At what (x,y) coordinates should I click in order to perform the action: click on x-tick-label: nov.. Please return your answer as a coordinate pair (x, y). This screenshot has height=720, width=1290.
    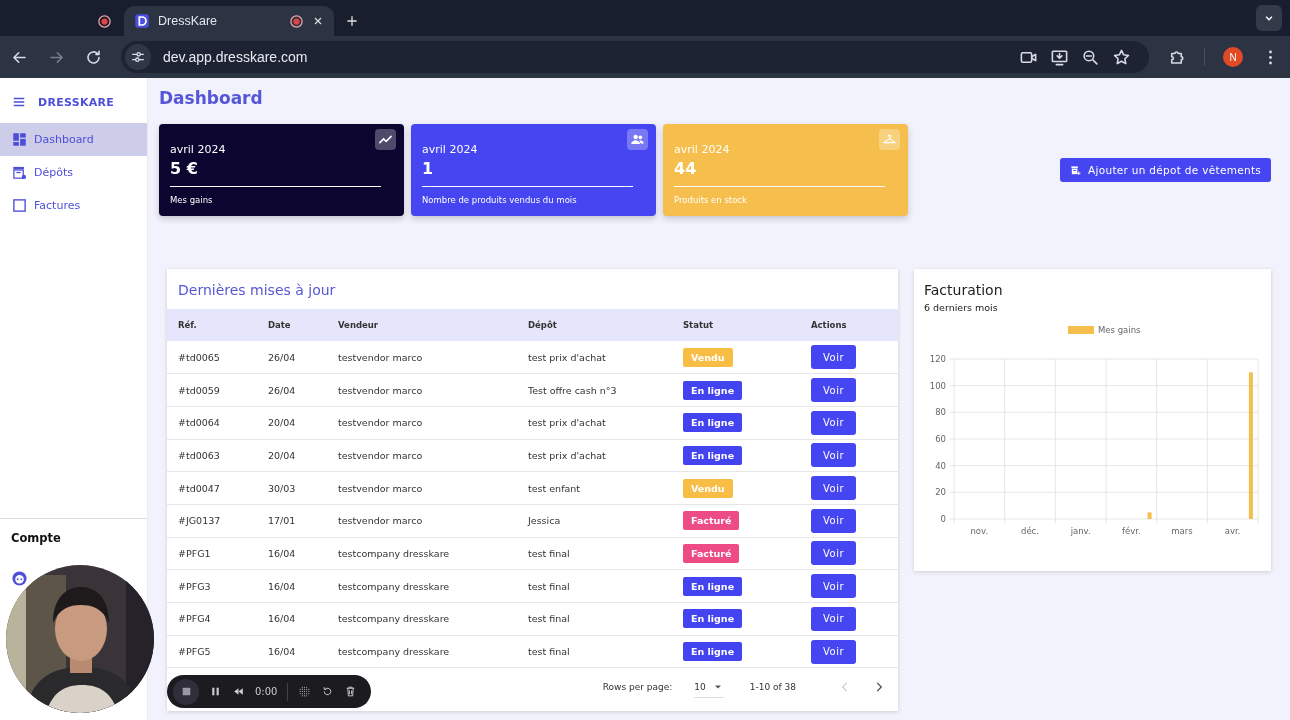
    Looking at the image, I should click on (979, 531).